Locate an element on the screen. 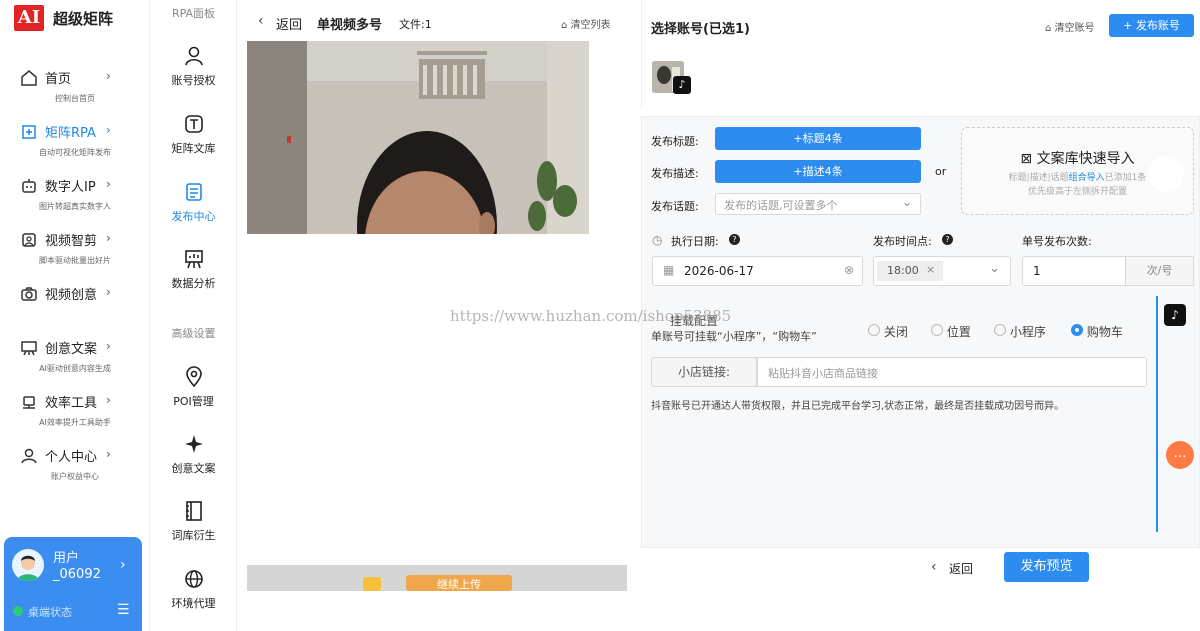  mount-option-location: 位置 is located at coordinates (951, 331).